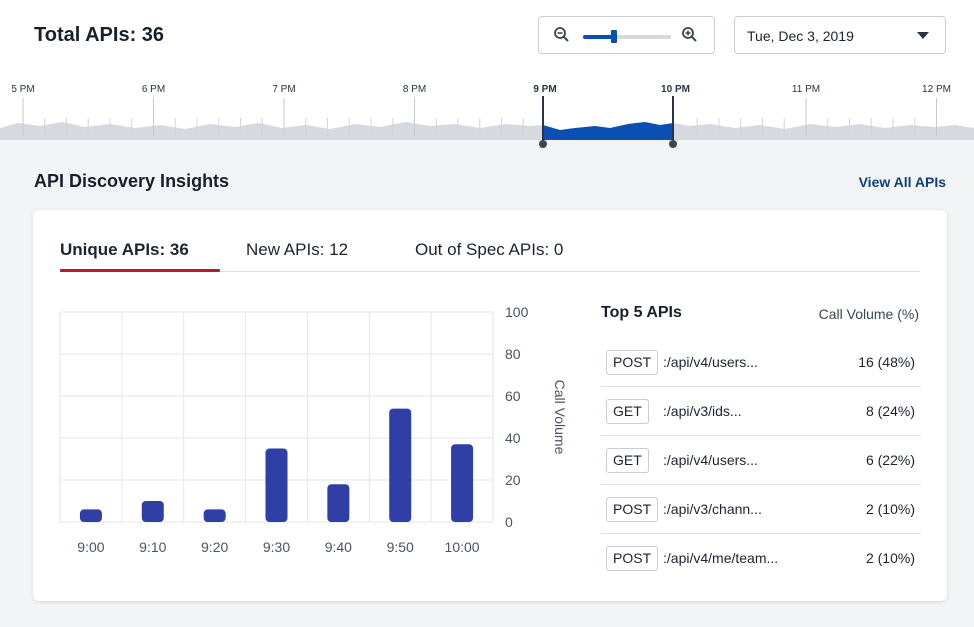 The height and width of the screenshot is (627, 974). What do you see at coordinates (489, 250) in the screenshot?
I see `tab-out-of-spec-apis: Out of Spec APIs: 0` at bounding box center [489, 250].